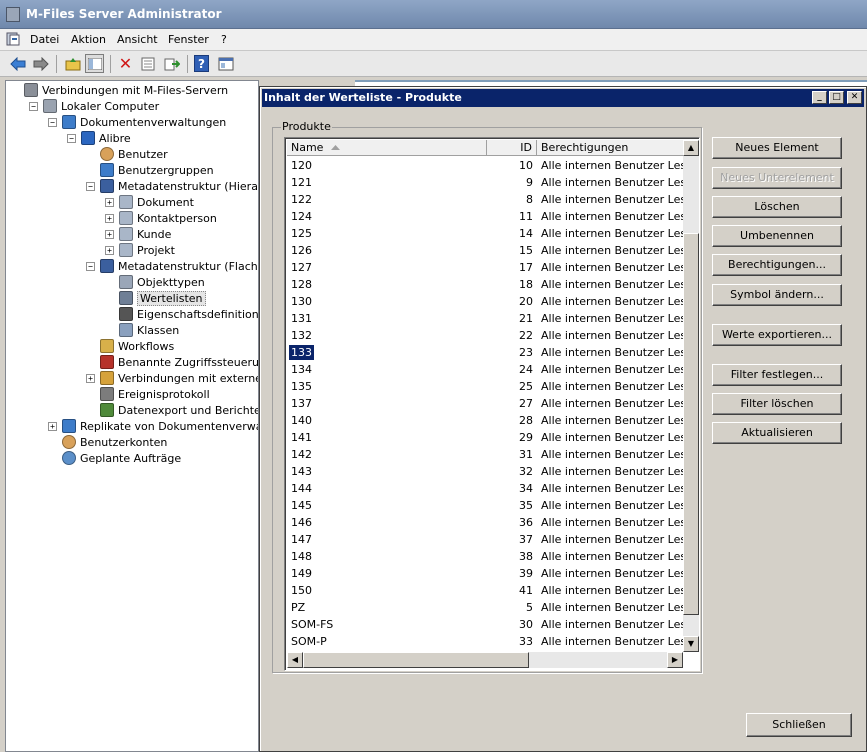 The height and width of the screenshot is (752, 867). Describe the element at coordinates (512, 148) in the screenshot. I see `column-header-id: ID` at that location.